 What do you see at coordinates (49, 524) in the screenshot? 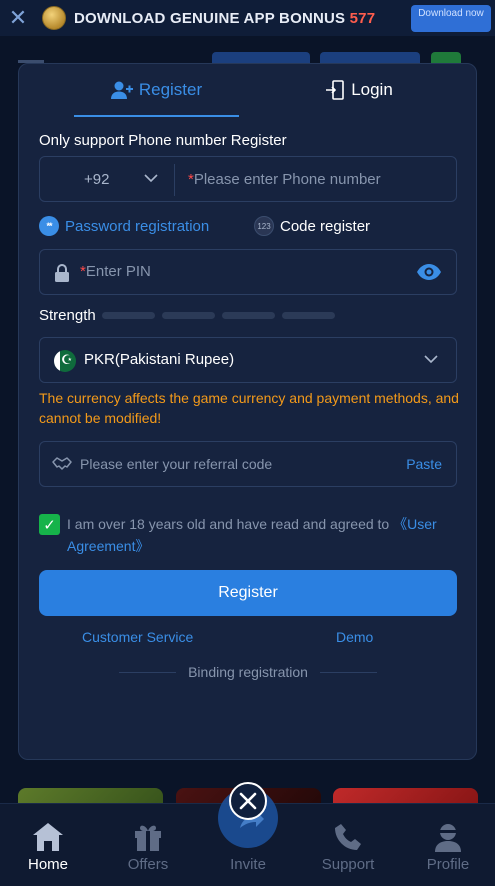
I see `agreement-checkbox: ✓` at bounding box center [49, 524].